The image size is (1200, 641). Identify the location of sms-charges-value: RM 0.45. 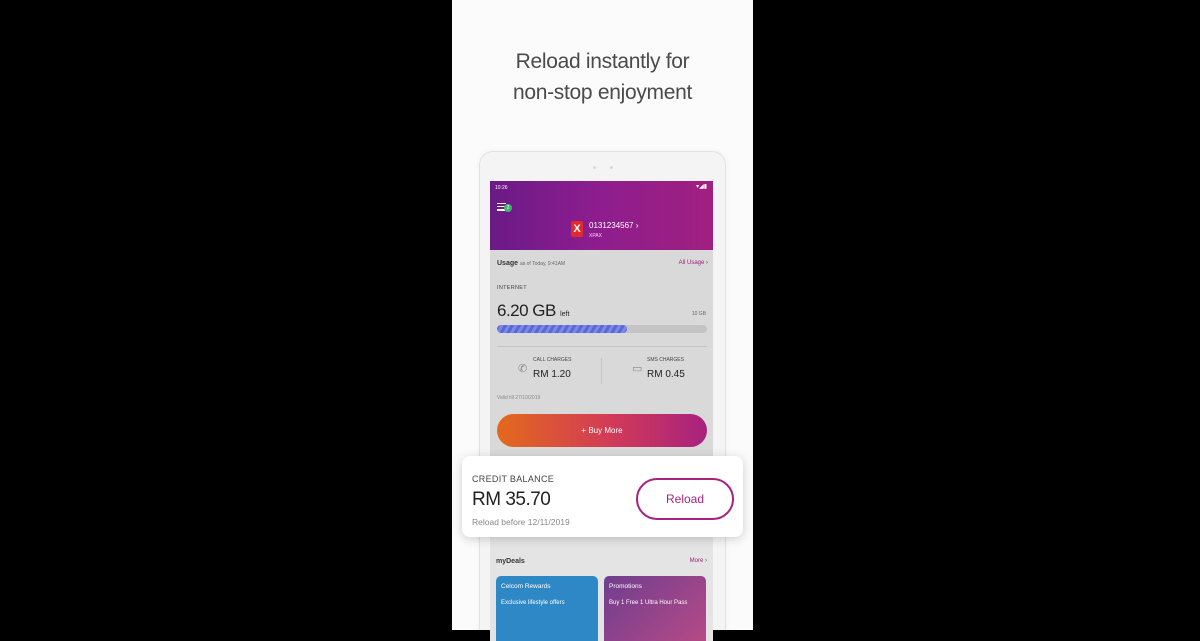
(666, 374).